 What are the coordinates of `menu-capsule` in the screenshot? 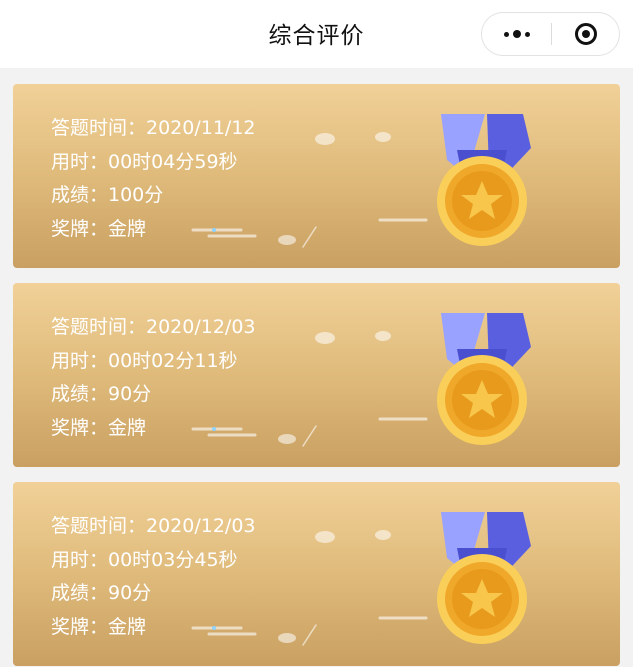 It's located at (550, 34).